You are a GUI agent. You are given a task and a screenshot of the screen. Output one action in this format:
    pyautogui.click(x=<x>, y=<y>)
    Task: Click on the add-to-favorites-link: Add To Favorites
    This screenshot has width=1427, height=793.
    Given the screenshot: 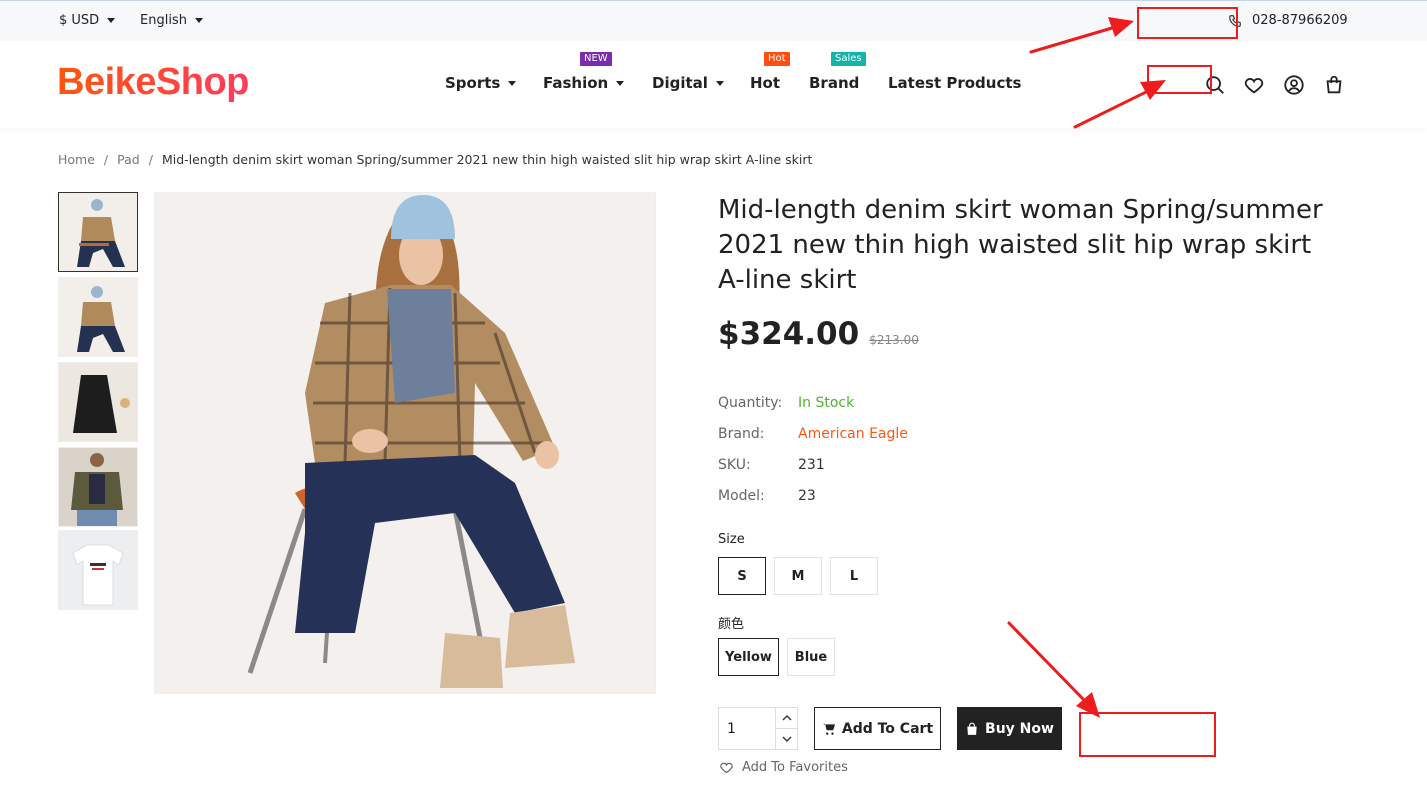 What is the action you would take?
    pyautogui.click(x=783, y=767)
    